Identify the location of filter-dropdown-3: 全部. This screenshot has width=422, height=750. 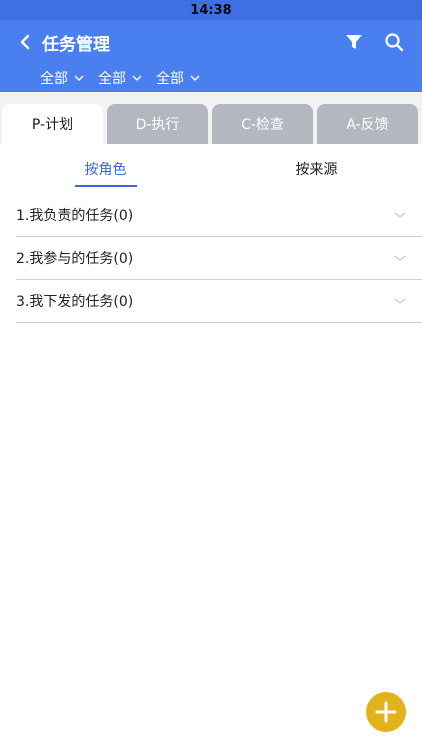
(178, 78).